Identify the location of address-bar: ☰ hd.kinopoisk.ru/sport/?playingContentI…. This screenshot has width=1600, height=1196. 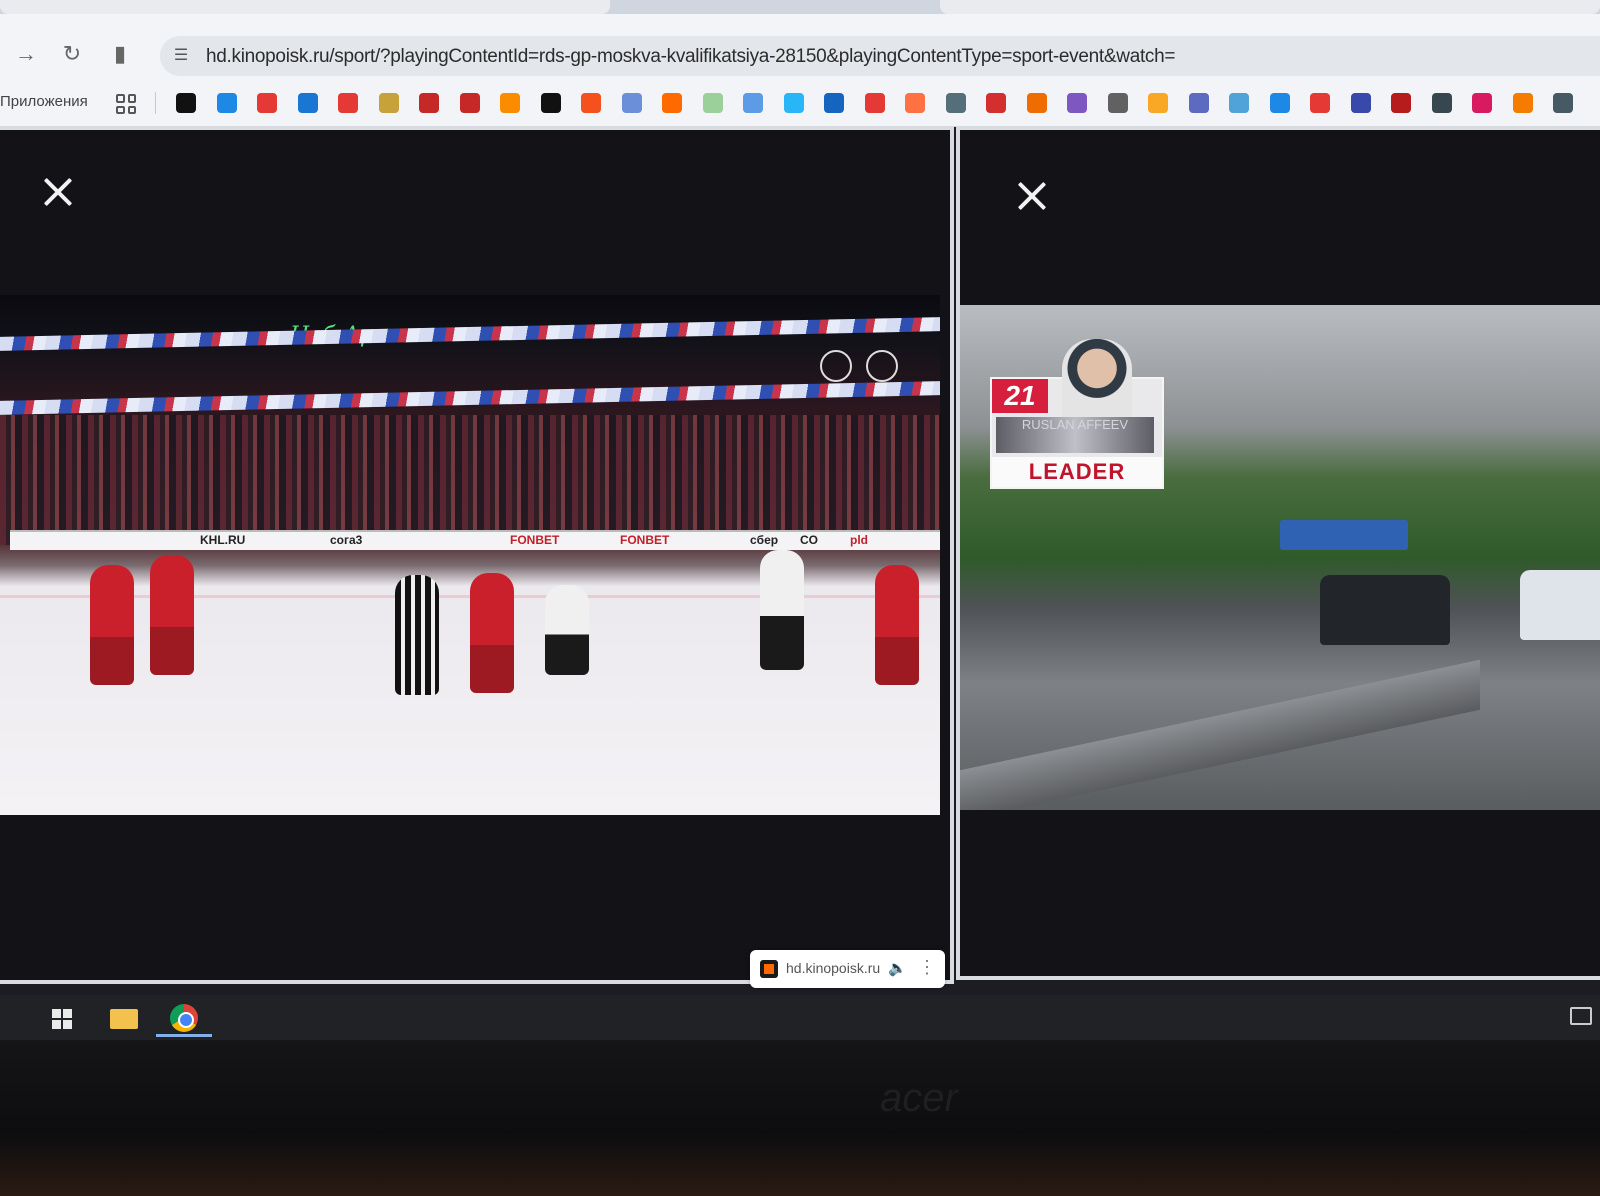
(880, 56).